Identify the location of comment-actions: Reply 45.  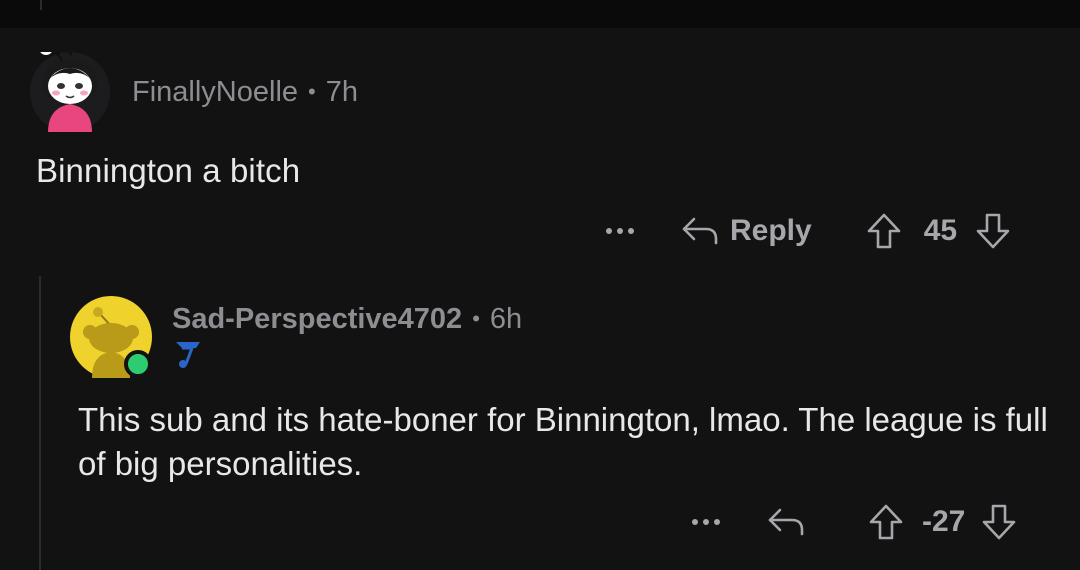
(805, 231).